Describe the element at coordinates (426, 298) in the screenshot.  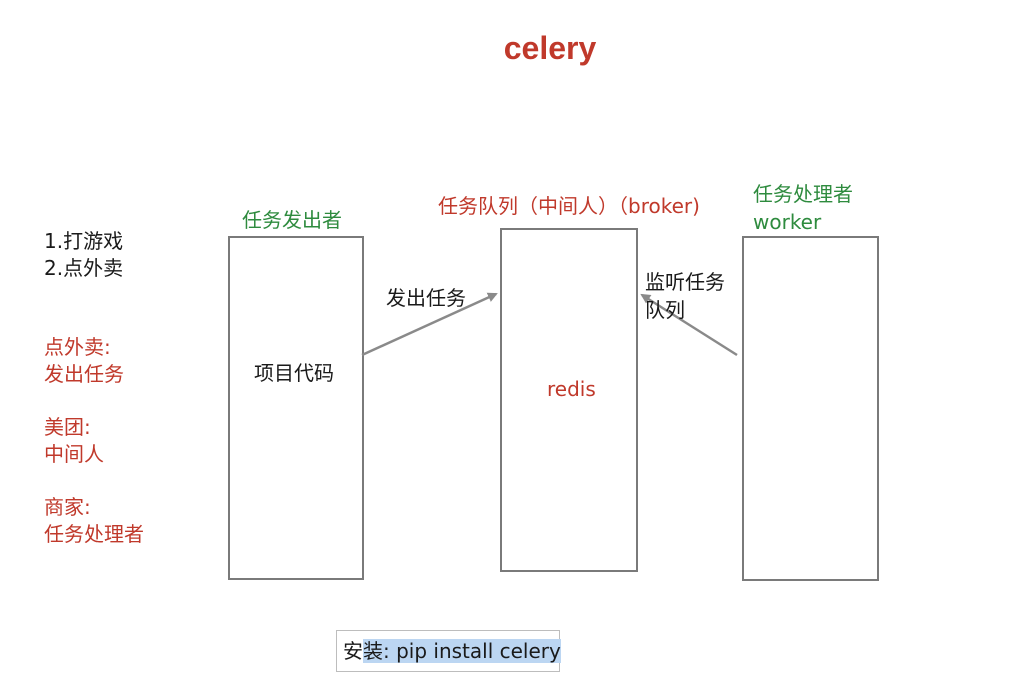
I see `send-arrow-label: 发出任务` at that location.